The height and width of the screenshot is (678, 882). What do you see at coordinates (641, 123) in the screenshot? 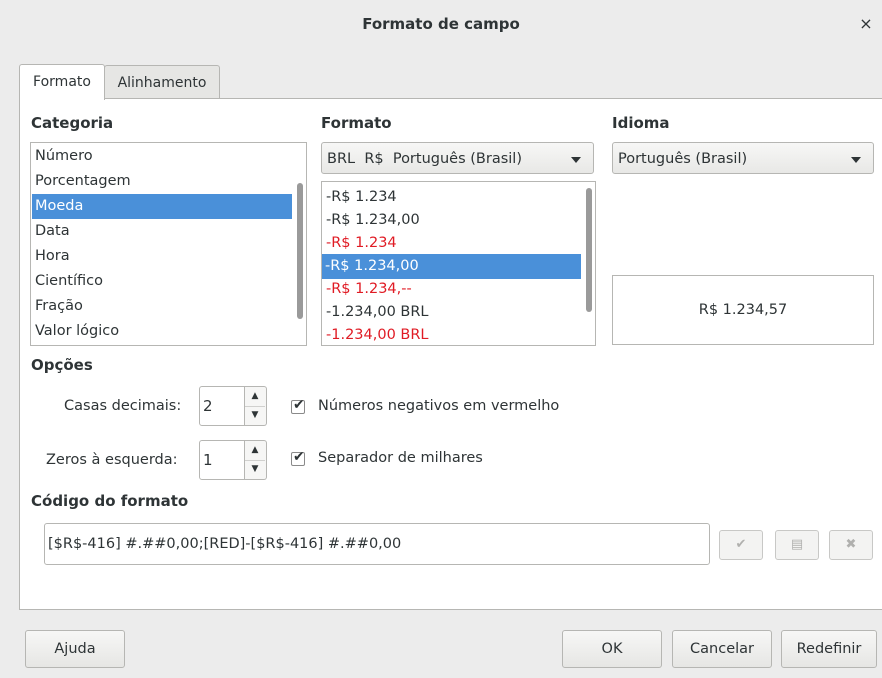
I see `idioma-header: Idioma` at bounding box center [641, 123].